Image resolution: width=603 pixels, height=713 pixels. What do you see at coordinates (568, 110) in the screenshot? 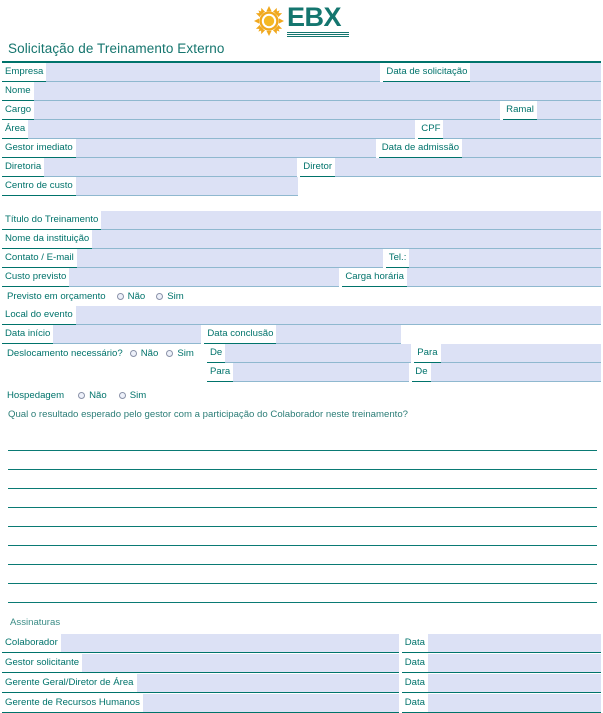
I see `ramal-input` at bounding box center [568, 110].